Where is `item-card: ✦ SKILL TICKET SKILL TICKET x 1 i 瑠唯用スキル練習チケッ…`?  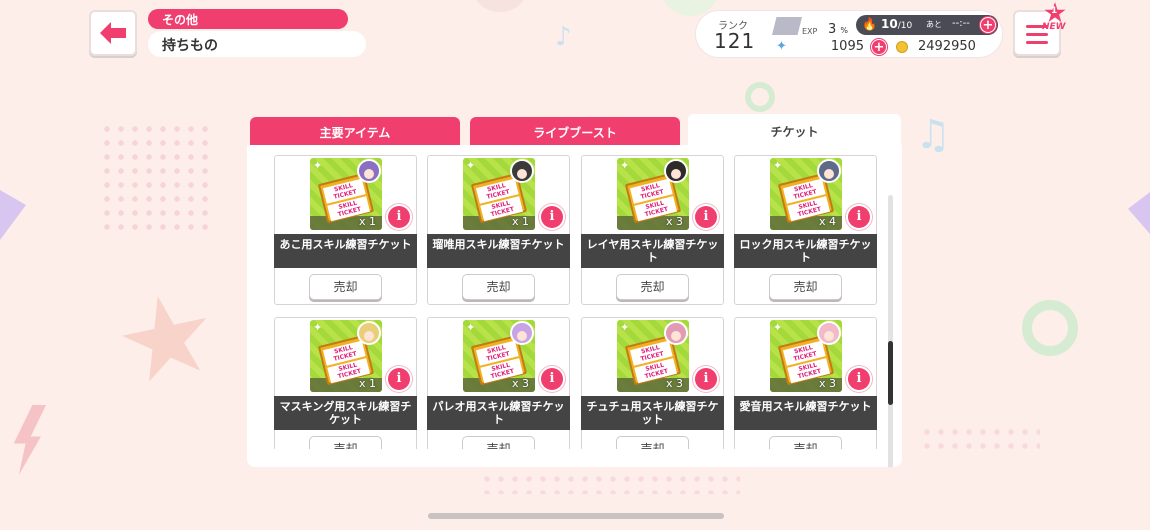
item-card: ✦ SKILL TICKET SKILL TICKET x 1 i 瑠唯用スキル練習チケッ… is located at coordinates (498, 230).